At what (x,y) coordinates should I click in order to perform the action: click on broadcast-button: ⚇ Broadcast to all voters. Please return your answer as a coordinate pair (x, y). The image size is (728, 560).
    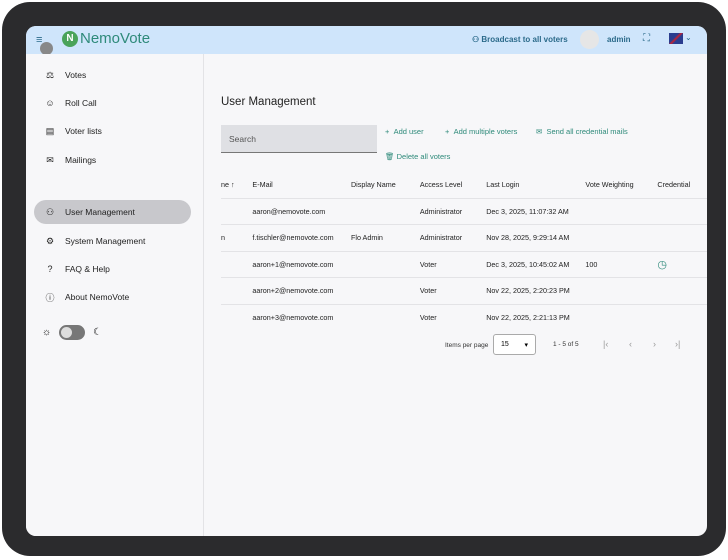
    Looking at the image, I should click on (520, 39).